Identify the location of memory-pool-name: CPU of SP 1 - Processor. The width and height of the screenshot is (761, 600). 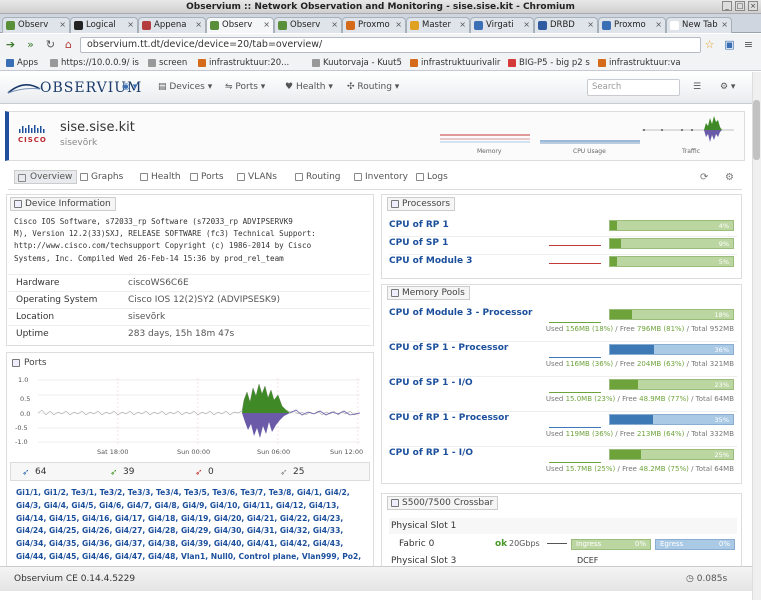
(448, 348).